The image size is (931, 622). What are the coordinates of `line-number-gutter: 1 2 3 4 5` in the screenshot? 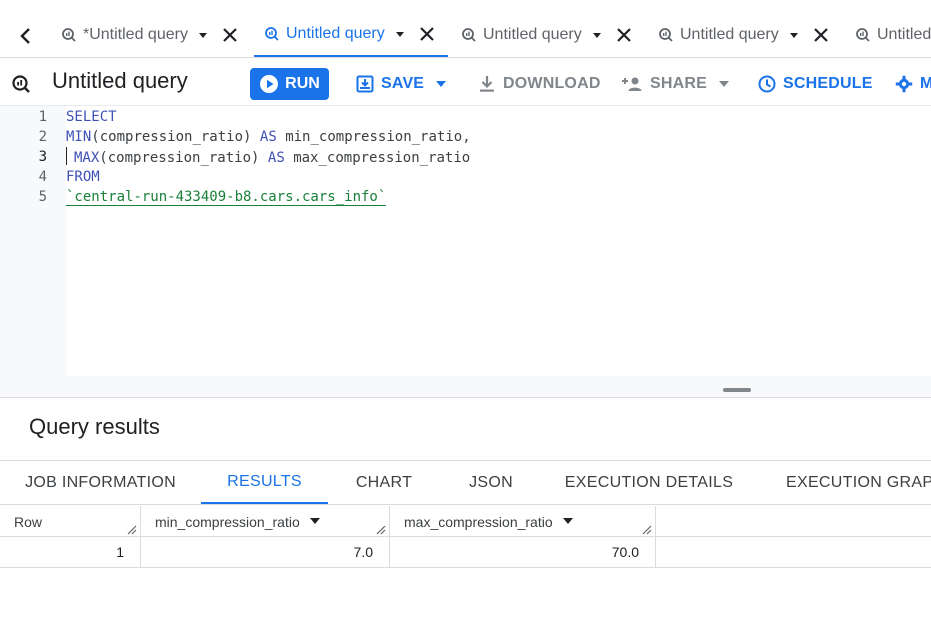 It's located at (33, 242).